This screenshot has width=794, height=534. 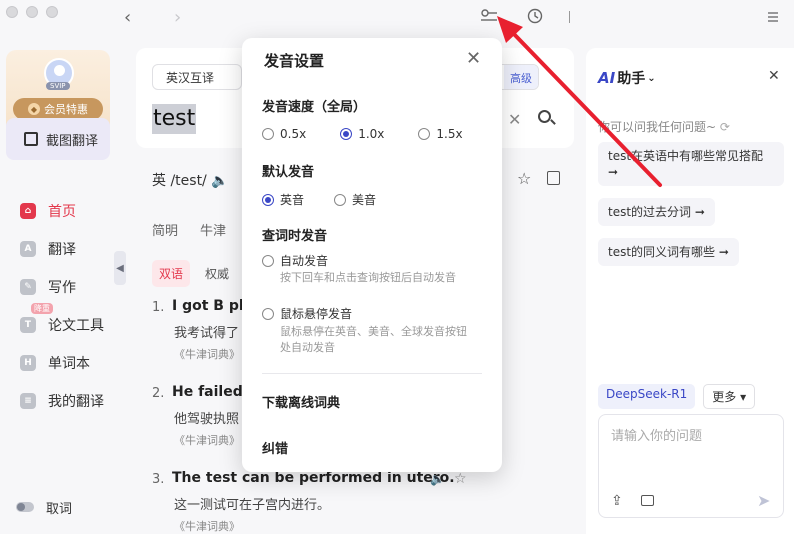 What do you see at coordinates (194, 273) in the screenshot?
I see `example-filter: 双语 权威` at bounding box center [194, 273].